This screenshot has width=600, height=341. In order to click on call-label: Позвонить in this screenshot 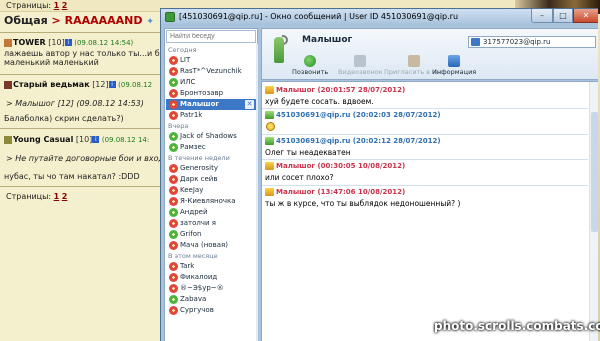, I will do `click(310, 72)`.